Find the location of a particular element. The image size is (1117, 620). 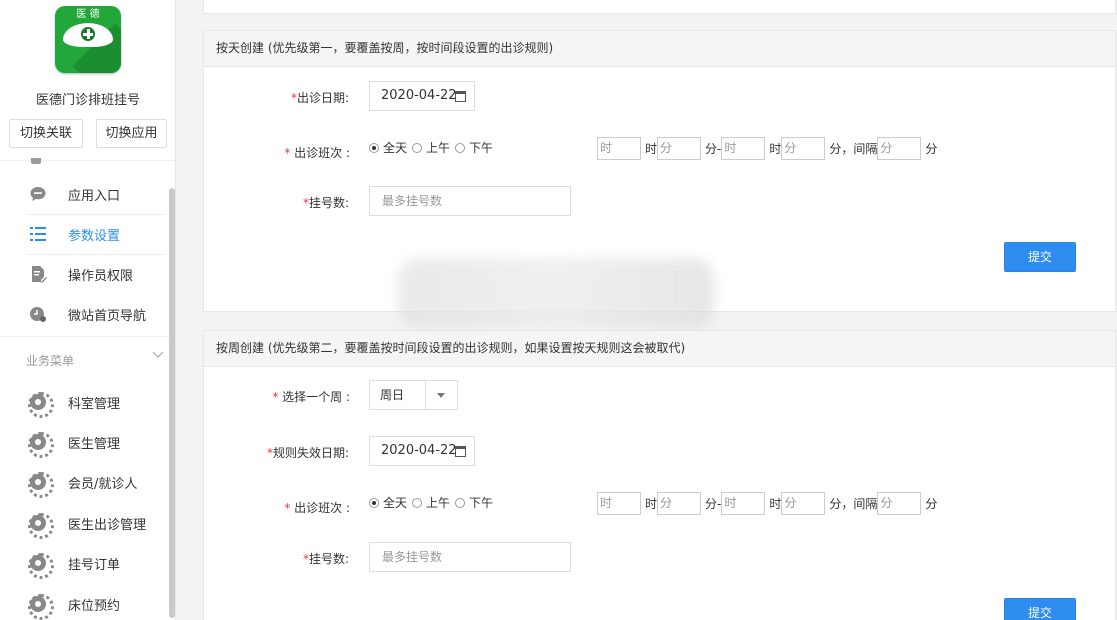

sidebar-item-bed-booking: 床位预约 is located at coordinates (96, 602).